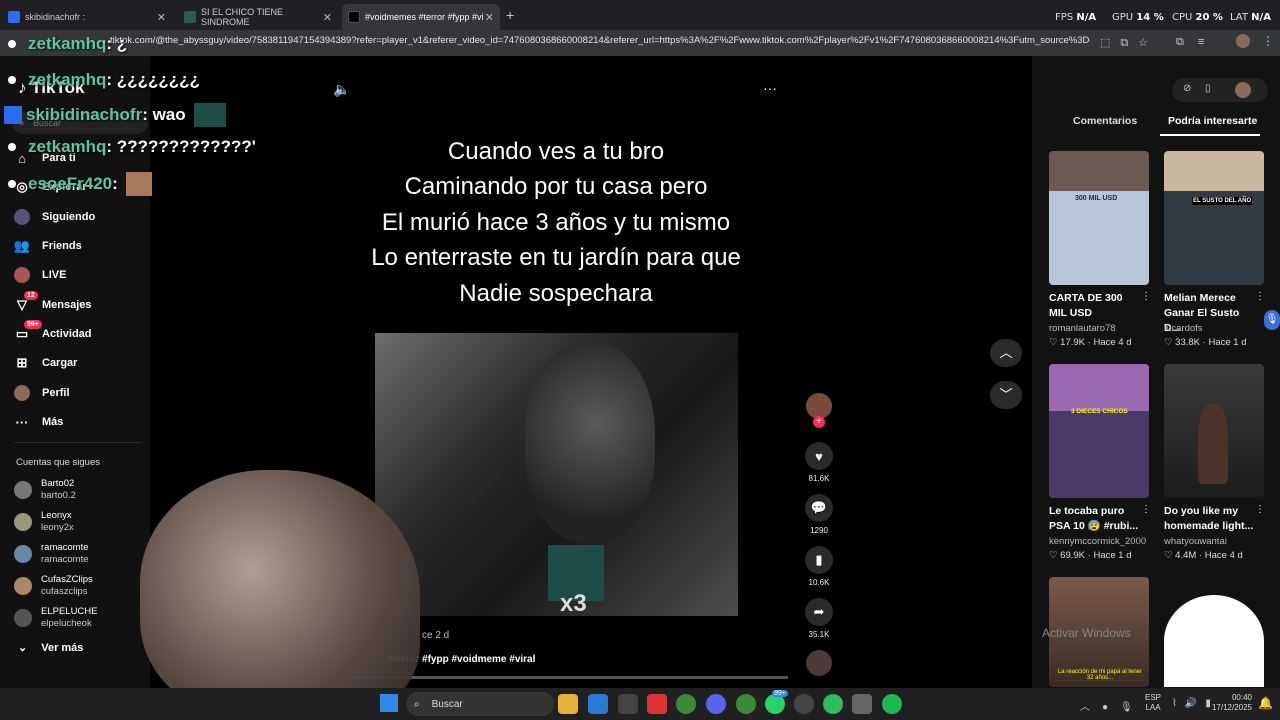 This screenshot has width=1280, height=720. What do you see at coordinates (819, 508) in the screenshot?
I see `comment-icon: 💬` at bounding box center [819, 508].